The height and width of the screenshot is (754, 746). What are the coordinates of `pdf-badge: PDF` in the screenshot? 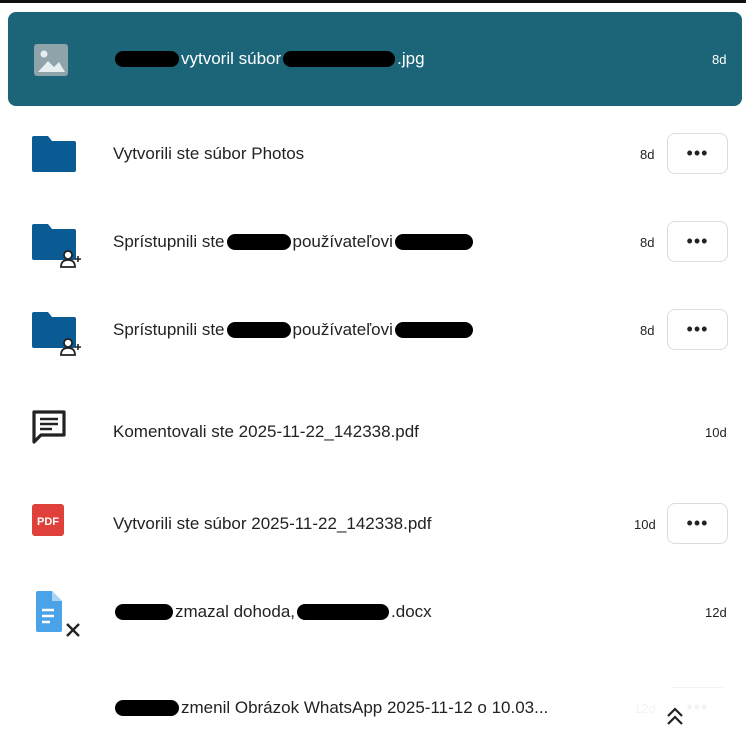 It's located at (48, 522).